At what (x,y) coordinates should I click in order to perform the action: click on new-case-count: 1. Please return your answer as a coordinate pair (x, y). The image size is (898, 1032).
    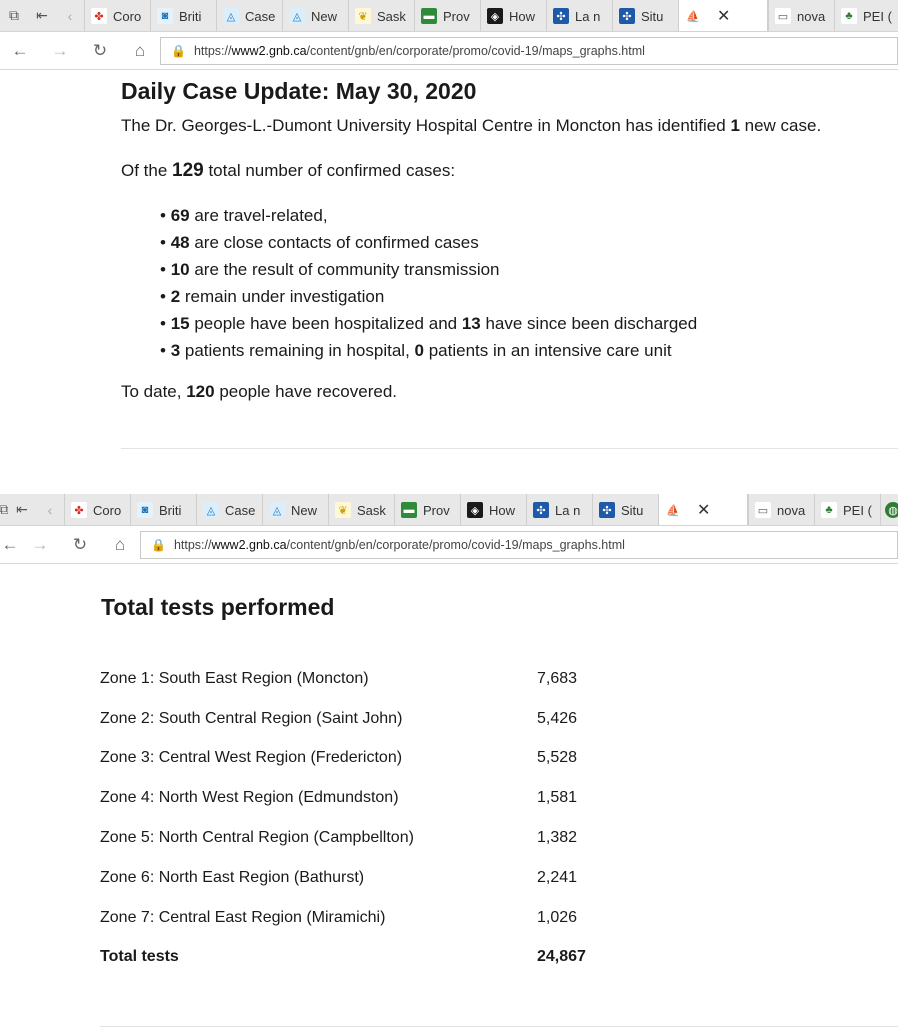
    Looking at the image, I should click on (735, 125).